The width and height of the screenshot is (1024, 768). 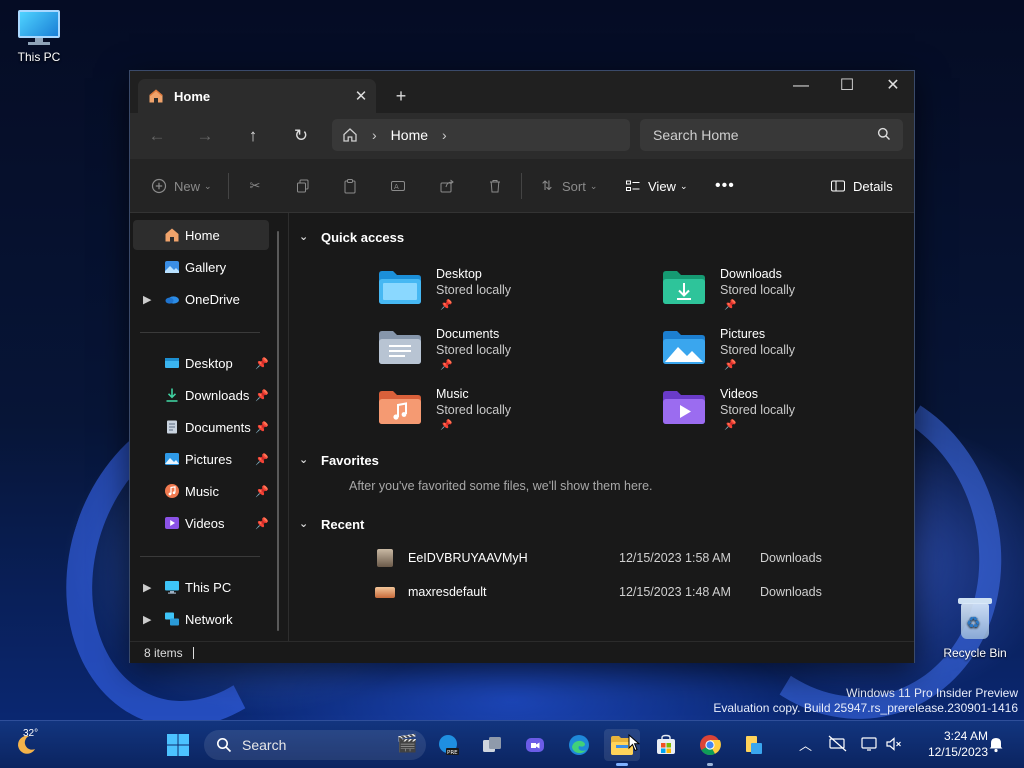 What do you see at coordinates (861, 186) in the screenshot?
I see `details-button: Details` at bounding box center [861, 186].